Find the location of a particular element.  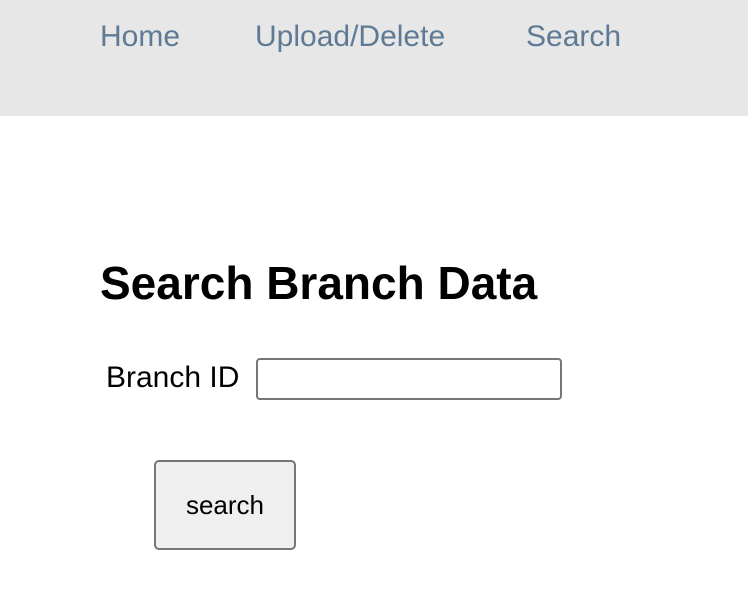

nav-link-home: Home is located at coordinates (140, 37).